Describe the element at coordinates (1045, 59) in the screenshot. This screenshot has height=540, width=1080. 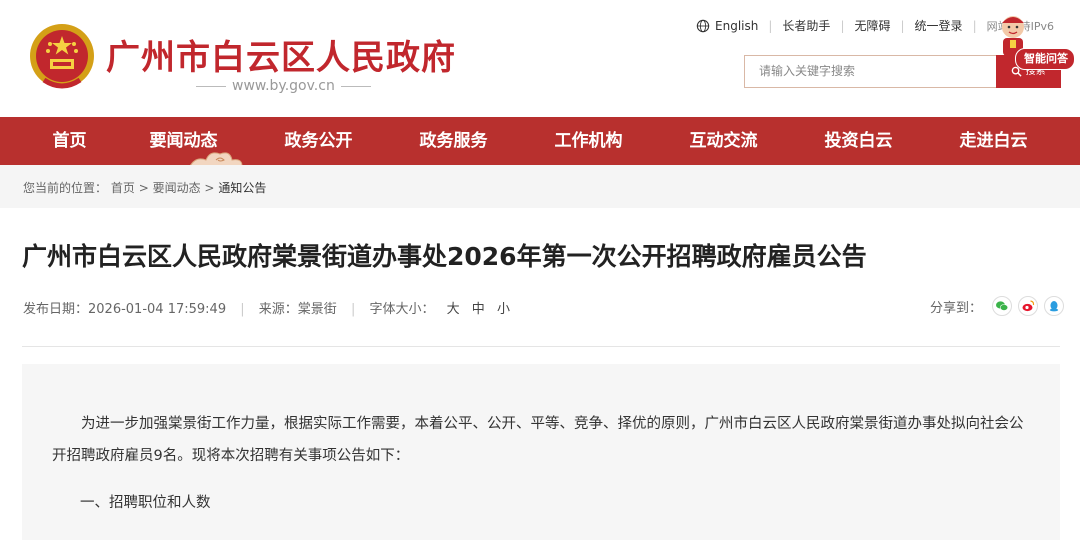
I see `smart-qa-button: 智能问答` at that location.